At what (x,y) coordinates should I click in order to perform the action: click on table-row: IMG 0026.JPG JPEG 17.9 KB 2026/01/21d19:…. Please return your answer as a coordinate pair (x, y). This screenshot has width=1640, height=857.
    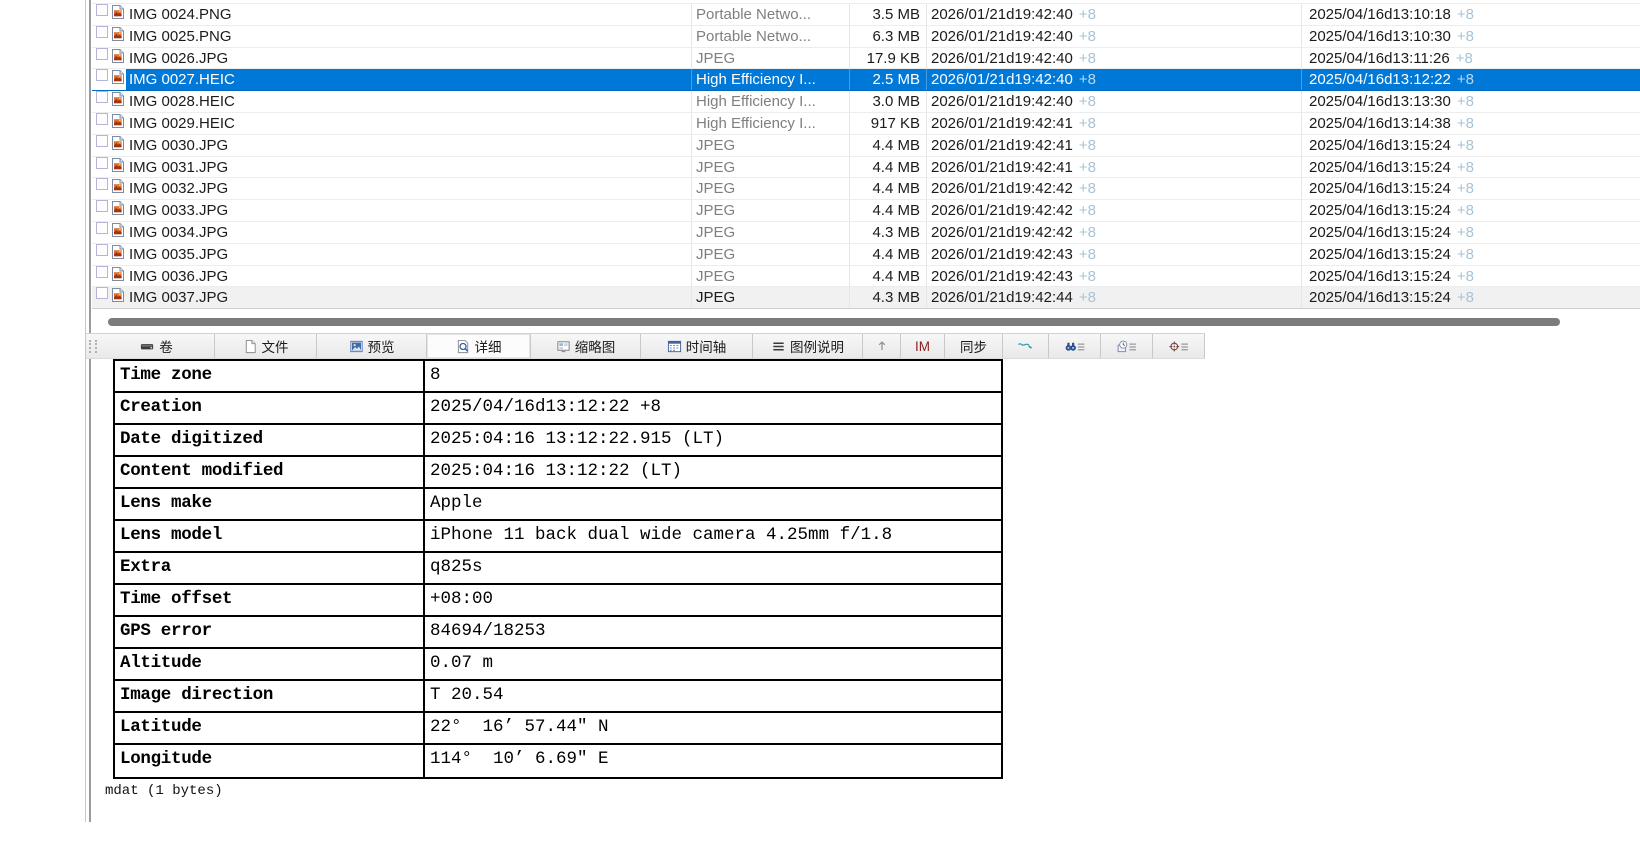
    Looking at the image, I should click on (866, 58).